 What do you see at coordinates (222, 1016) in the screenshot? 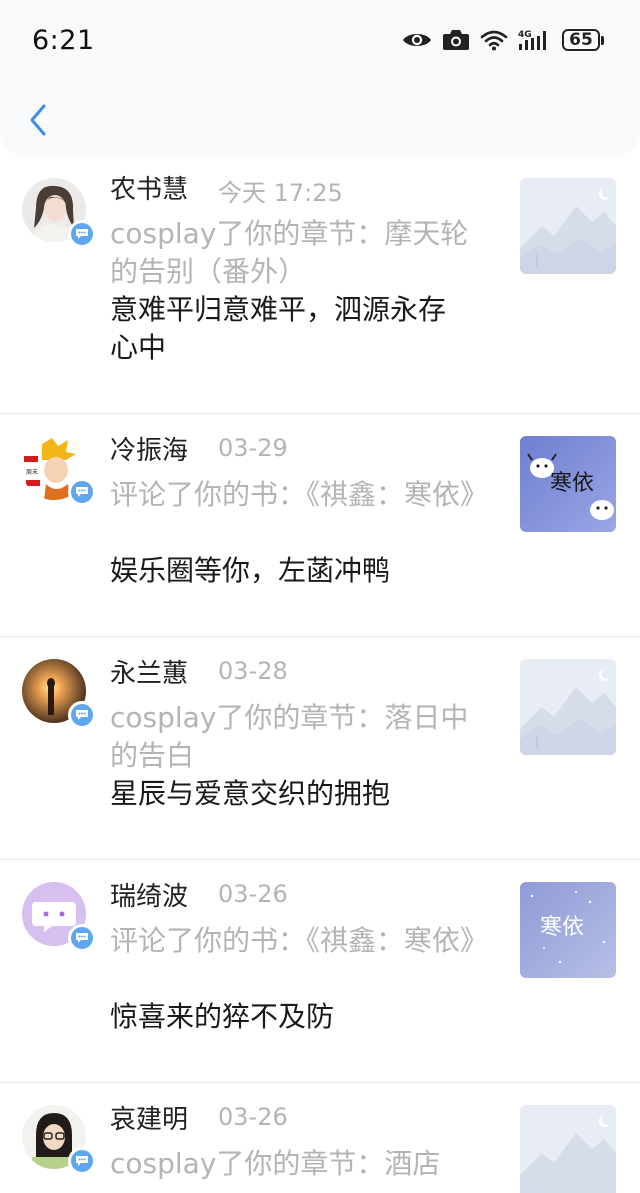
I see `comment-text: 惊喜来的猝不及防` at bounding box center [222, 1016].